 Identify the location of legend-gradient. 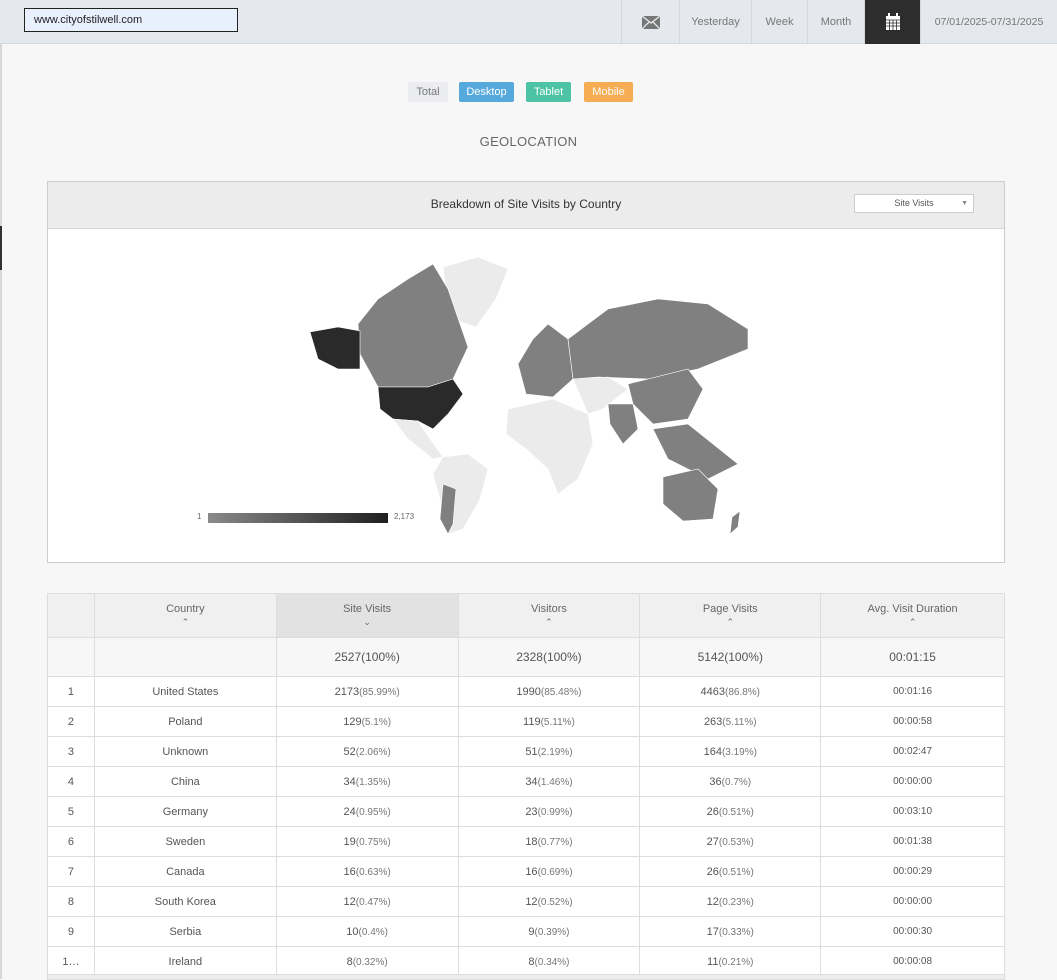
(298, 518).